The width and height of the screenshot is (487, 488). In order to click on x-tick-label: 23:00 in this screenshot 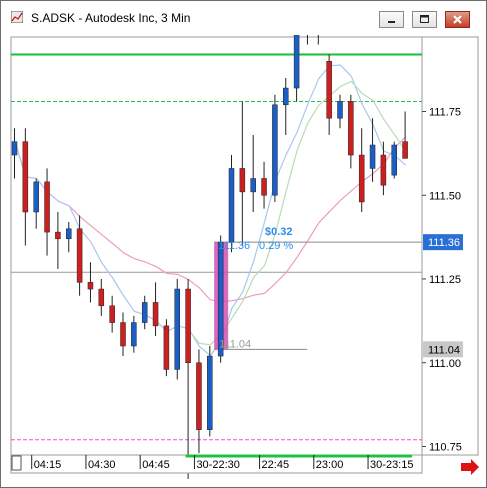, I will do `click(330, 465)`.